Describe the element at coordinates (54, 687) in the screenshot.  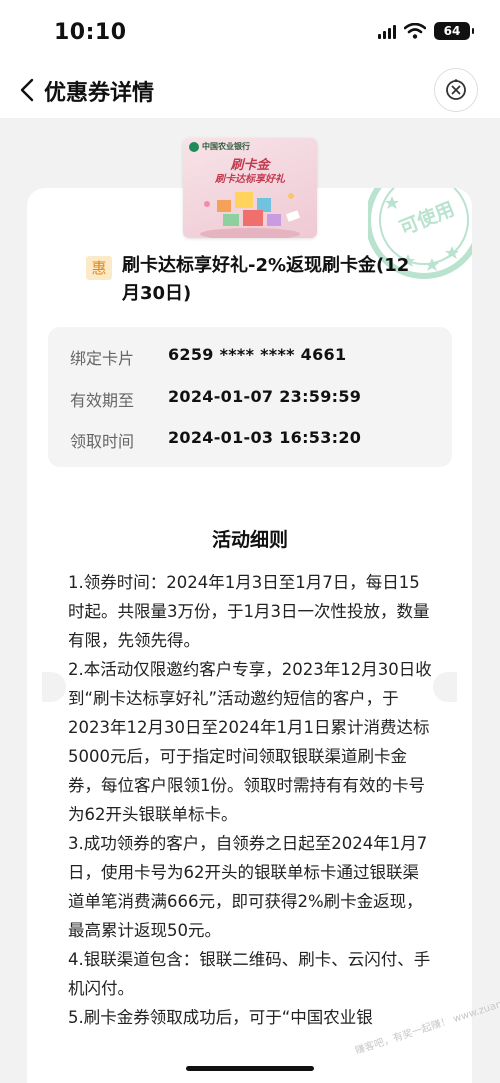
I see `ticket-notch-left` at that location.